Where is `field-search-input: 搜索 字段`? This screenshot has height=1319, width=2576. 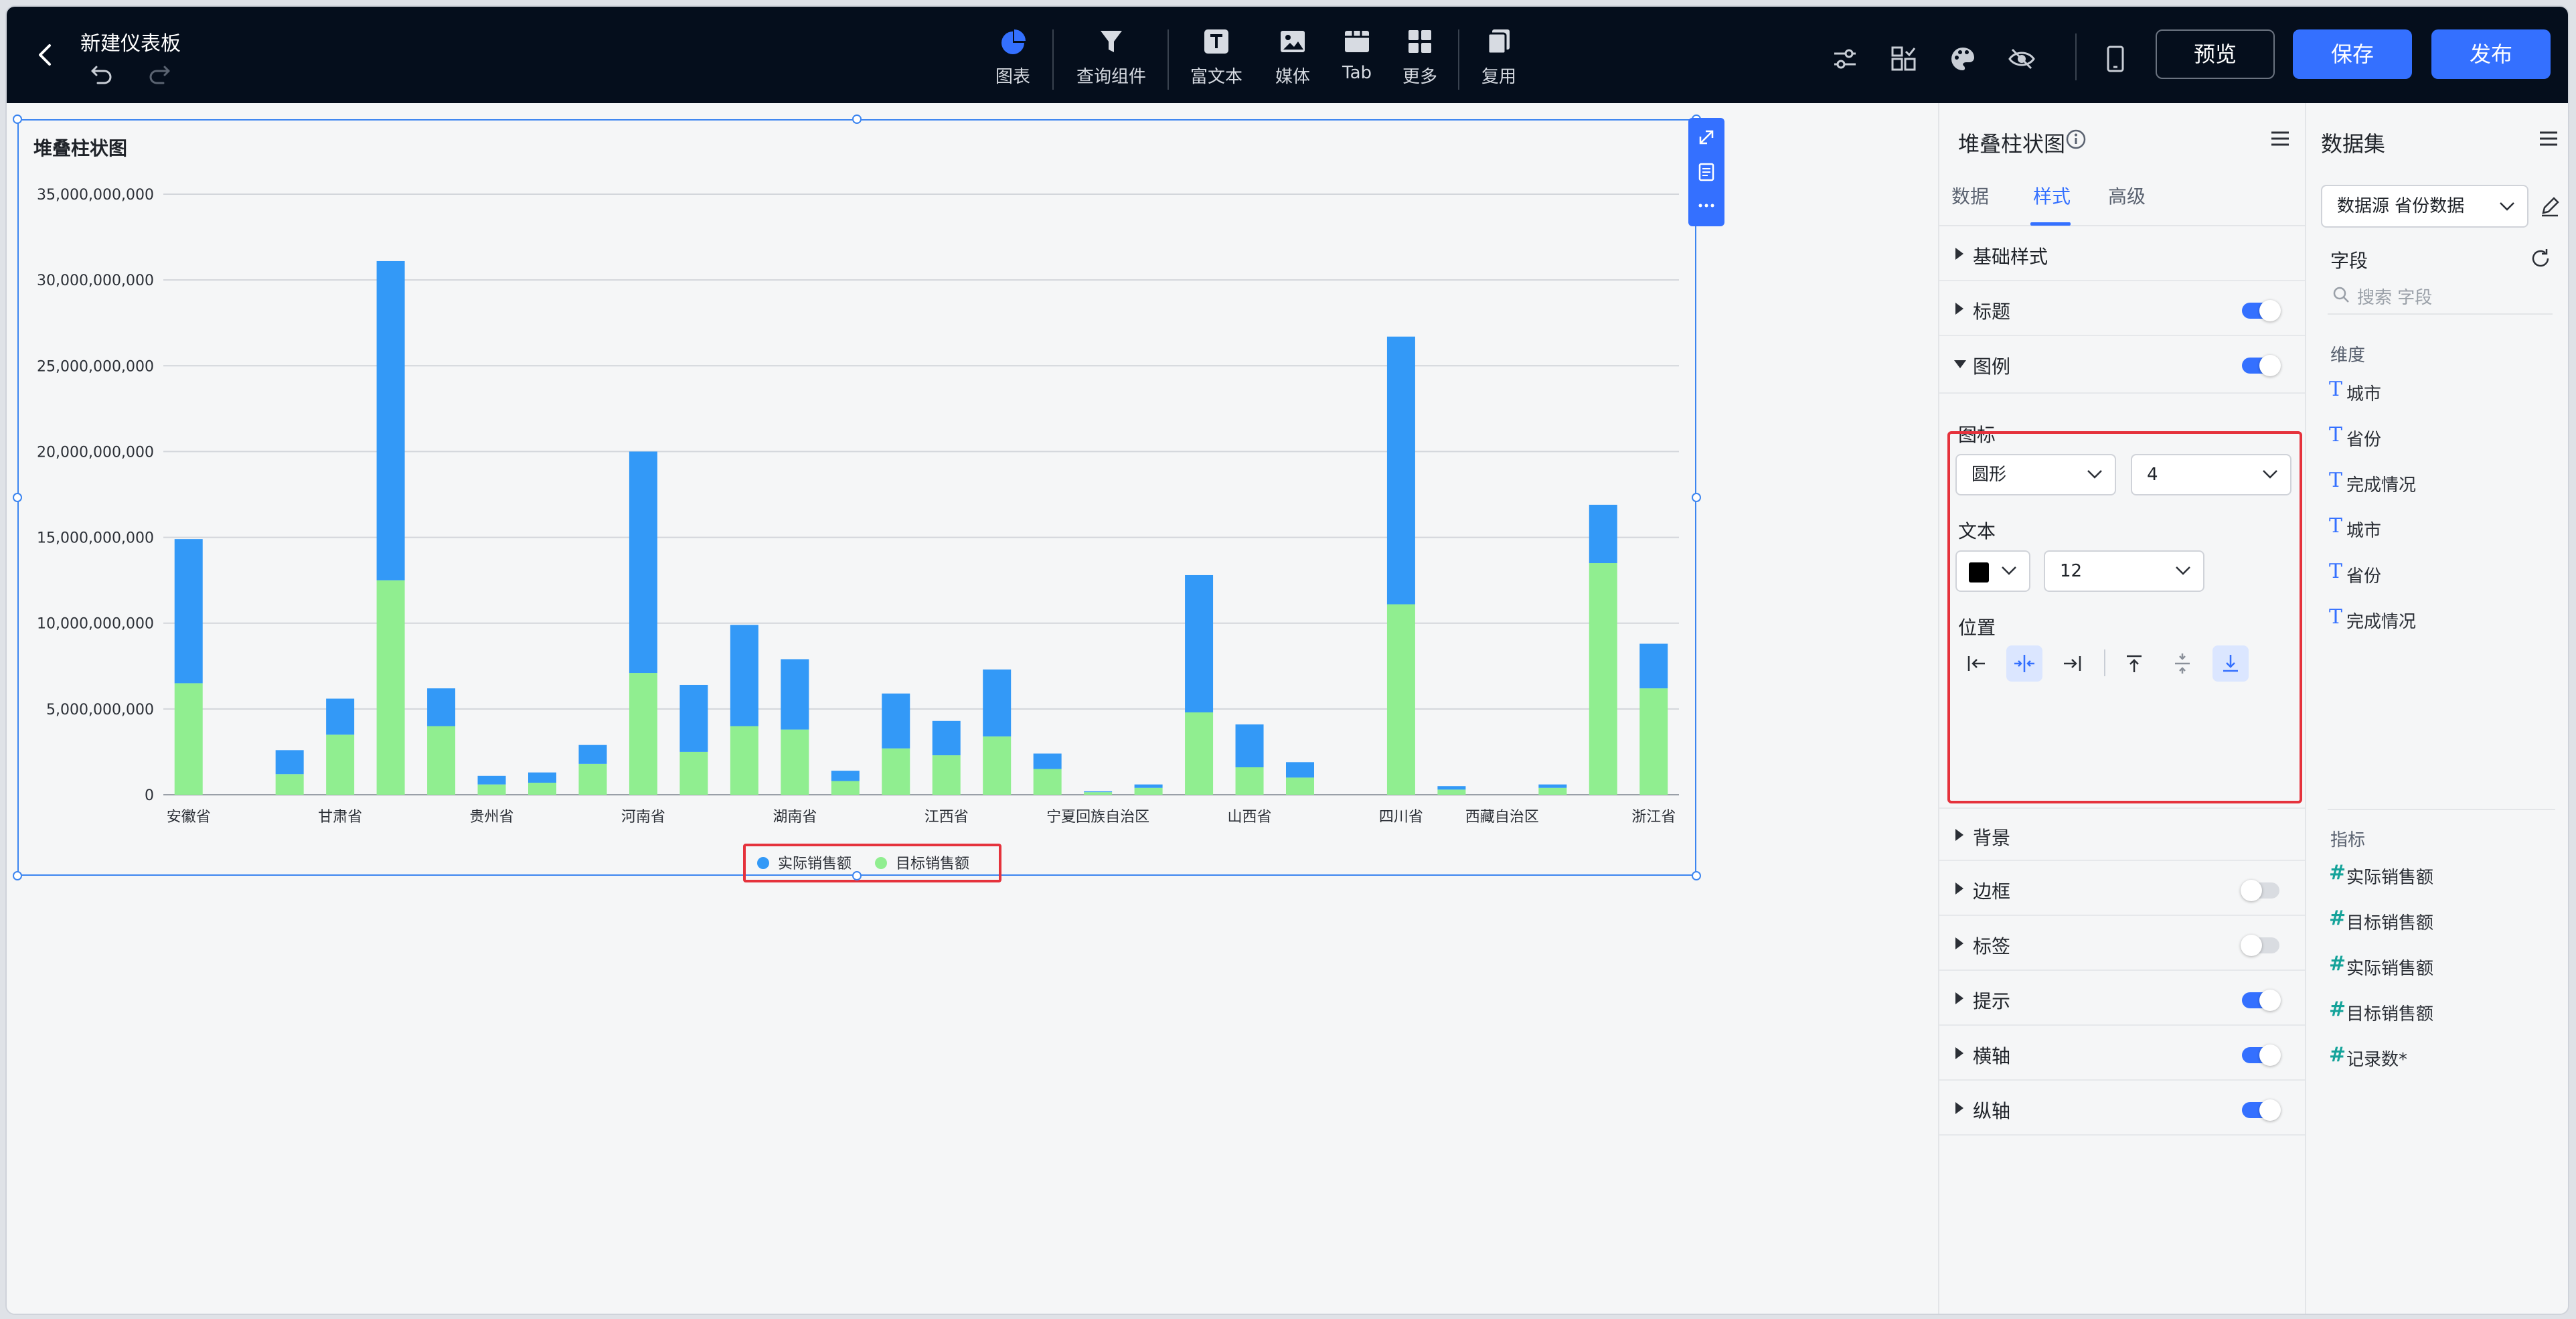 field-search-input: 搜索 字段 is located at coordinates (2441, 297).